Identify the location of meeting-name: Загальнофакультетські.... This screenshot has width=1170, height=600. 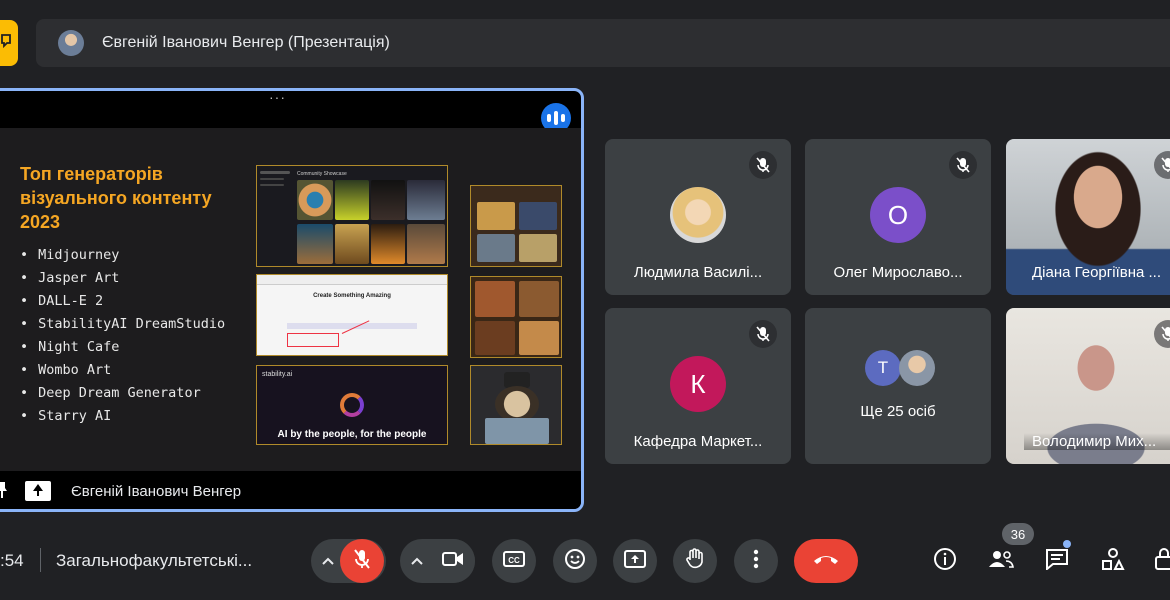
(154, 560).